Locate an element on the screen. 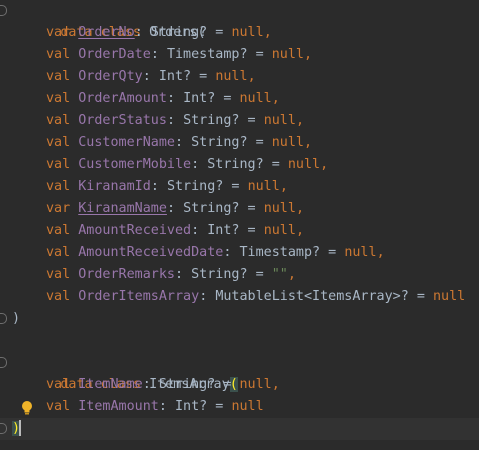 The height and width of the screenshot is (450, 479). code-line: val OrderStatus: String? = null, is located at coordinates (239, 121).